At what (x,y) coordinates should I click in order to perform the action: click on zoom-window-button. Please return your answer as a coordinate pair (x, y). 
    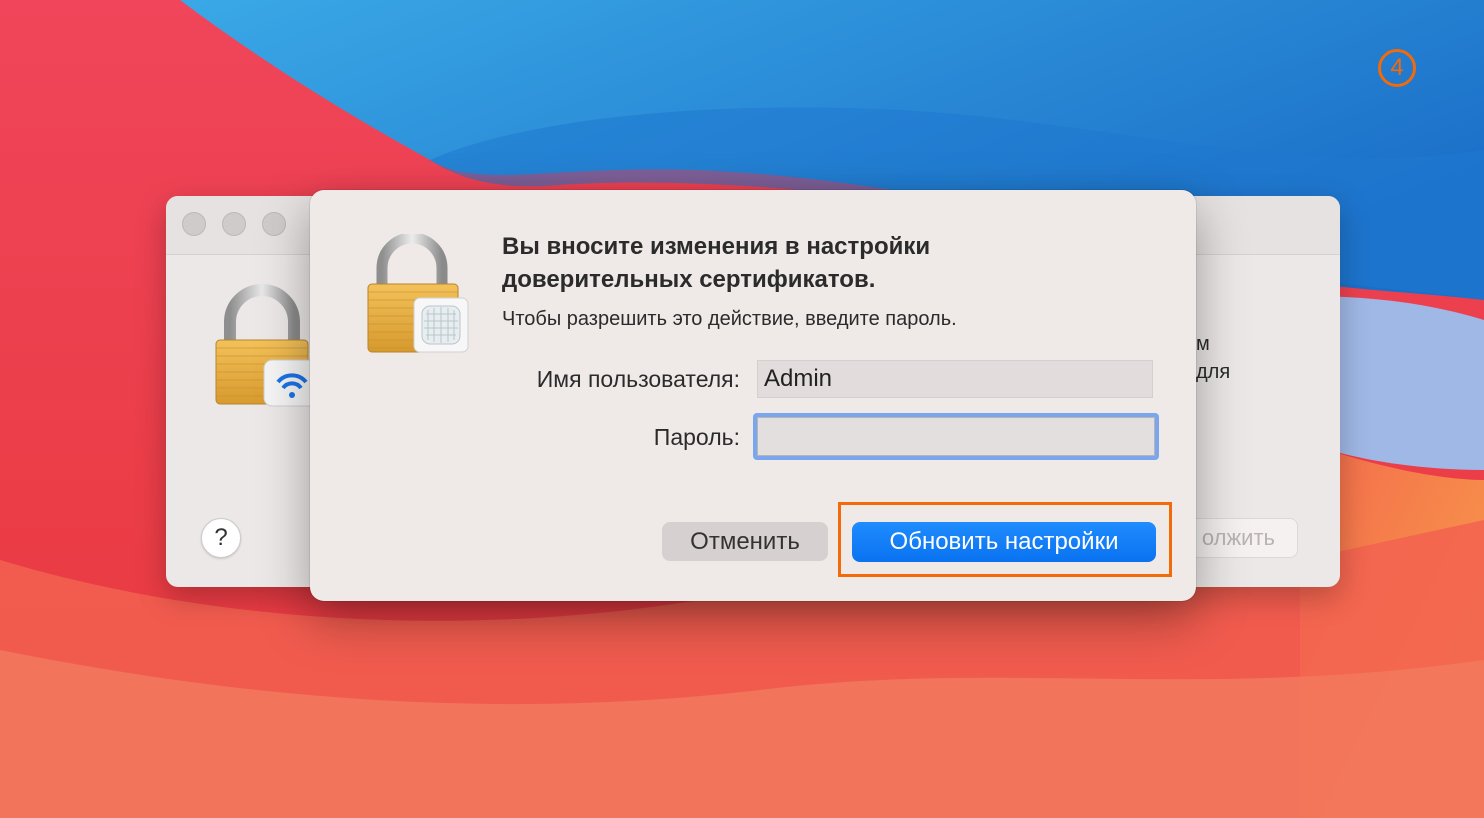
    Looking at the image, I should click on (274, 224).